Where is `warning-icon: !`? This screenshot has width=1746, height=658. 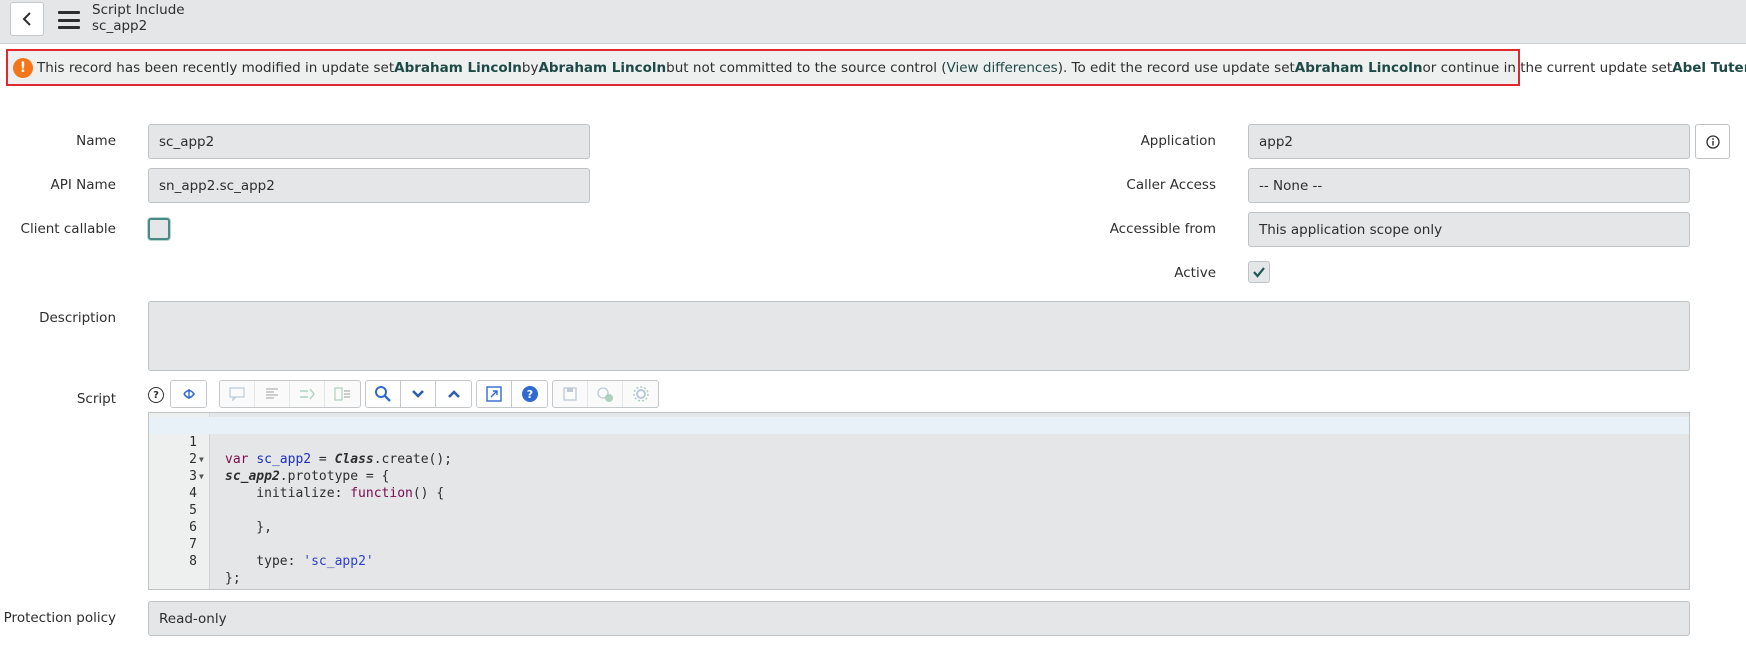
warning-icon: ! is located at coordinates (23, 67).